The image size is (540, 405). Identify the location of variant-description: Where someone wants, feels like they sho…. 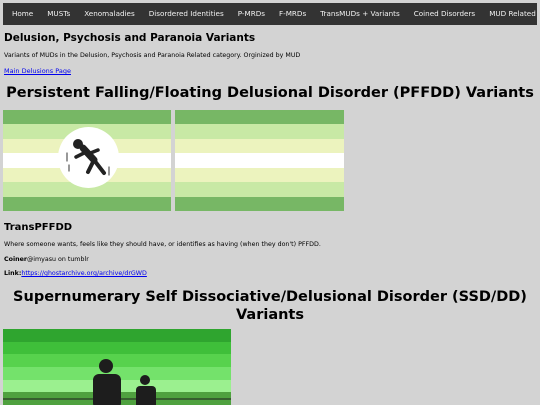
(162, 244).